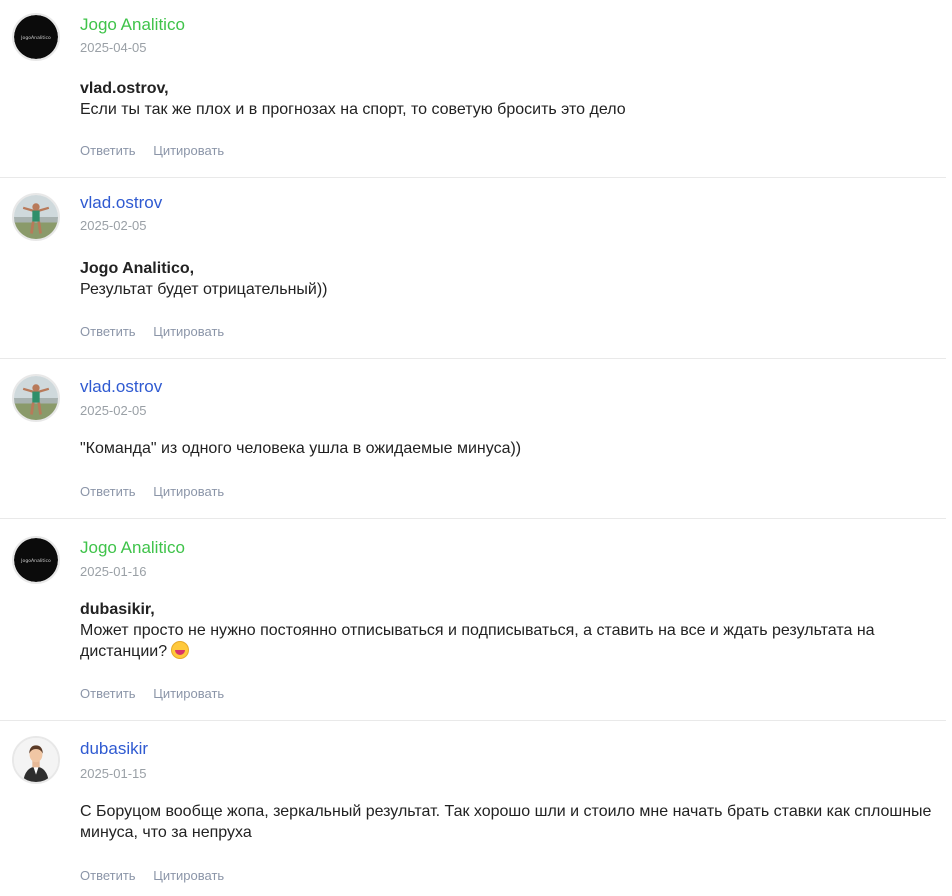 The image size is (952, 896). Describe the element at coordinates (204, 289) in the screenshot. I see `comment-text: Результат будет отрицательный))` at that location.